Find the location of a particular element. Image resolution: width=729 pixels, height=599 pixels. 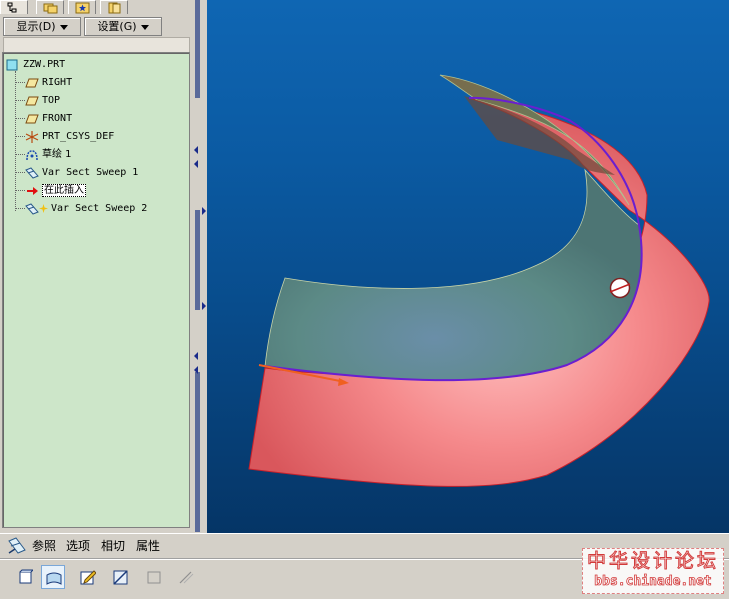

tree-item-insert-label: 在此插入 is located at coordinates (64, 191).